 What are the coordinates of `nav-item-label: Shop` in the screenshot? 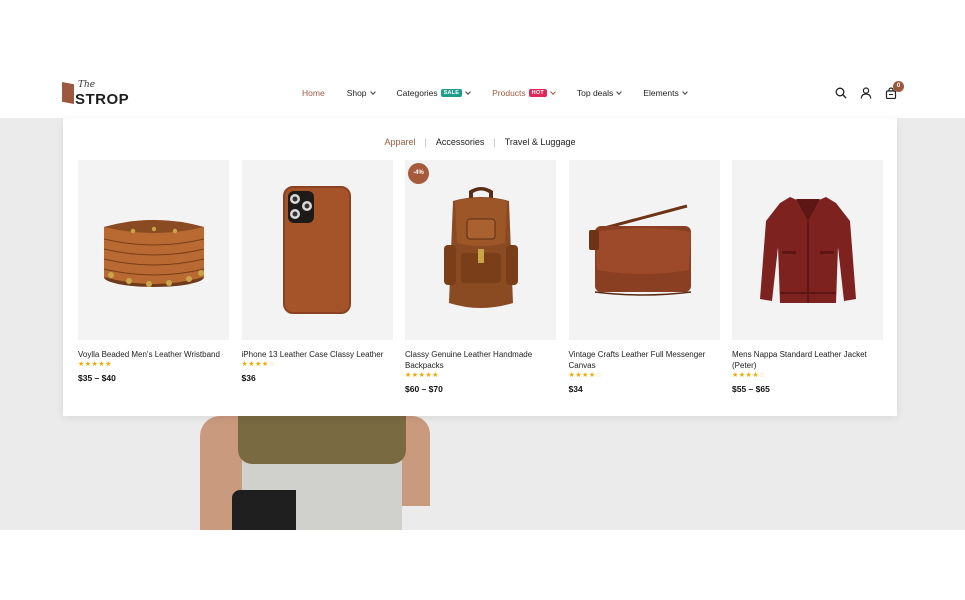 It's located at (356, 93).